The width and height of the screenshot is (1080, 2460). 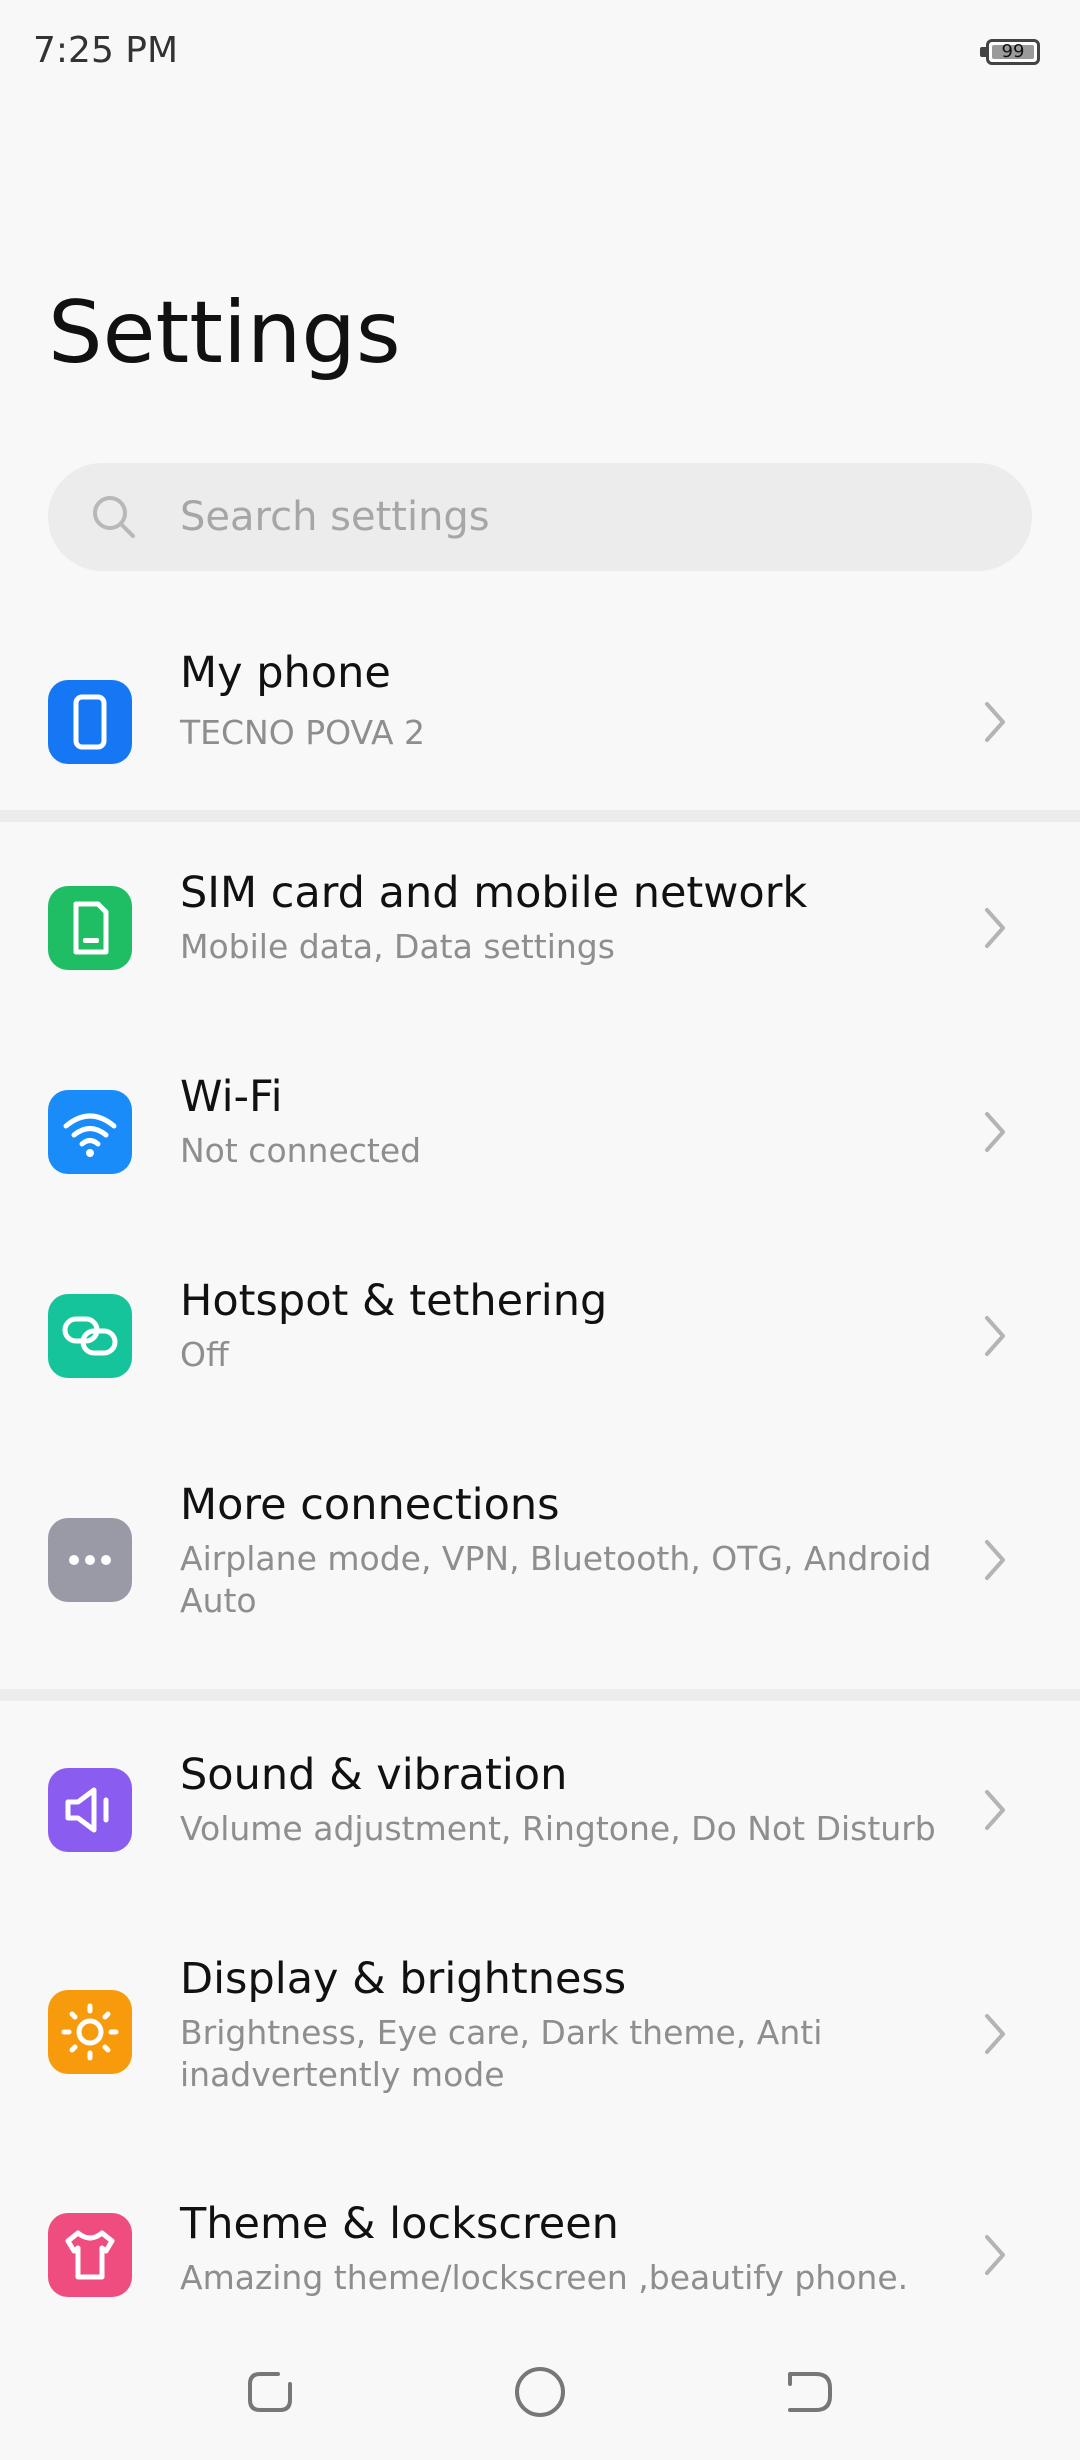 What do you see at coordinates (270, 2392) in the screenshot?
I see `recents-button` at bounding box center [270, 2392].